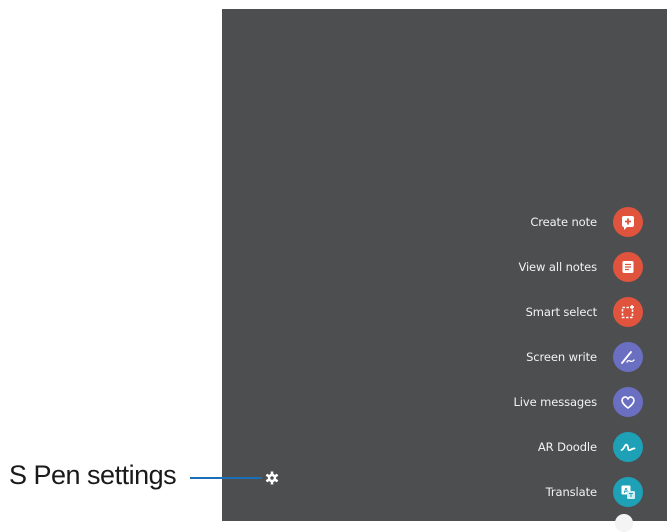 The image size is (667, 532). I want to click on callout-label: S Pen settings, so click(93, 475).